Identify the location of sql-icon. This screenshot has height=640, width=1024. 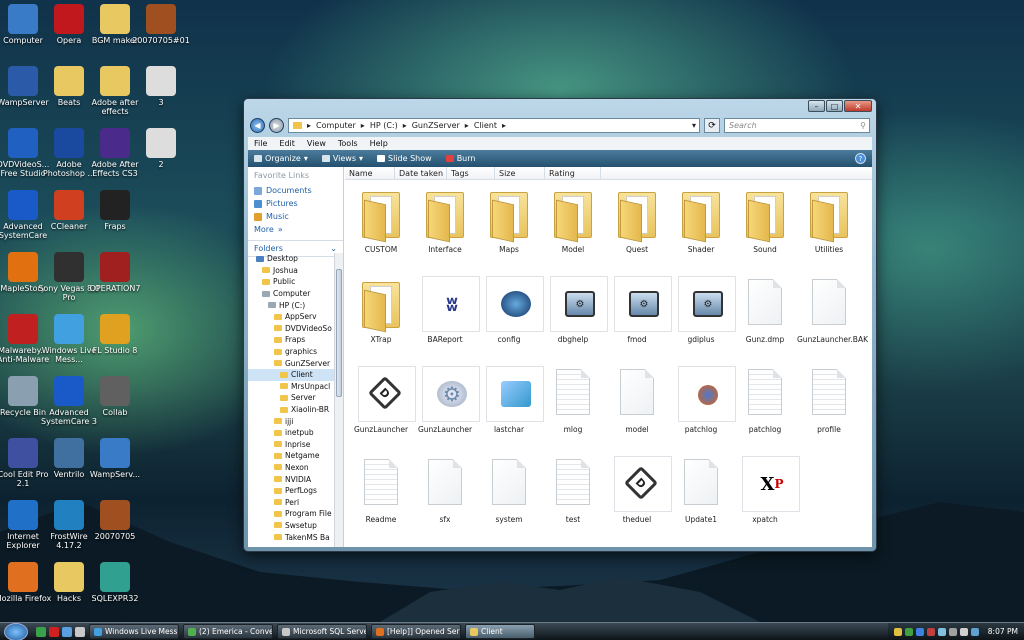
(80, 631).